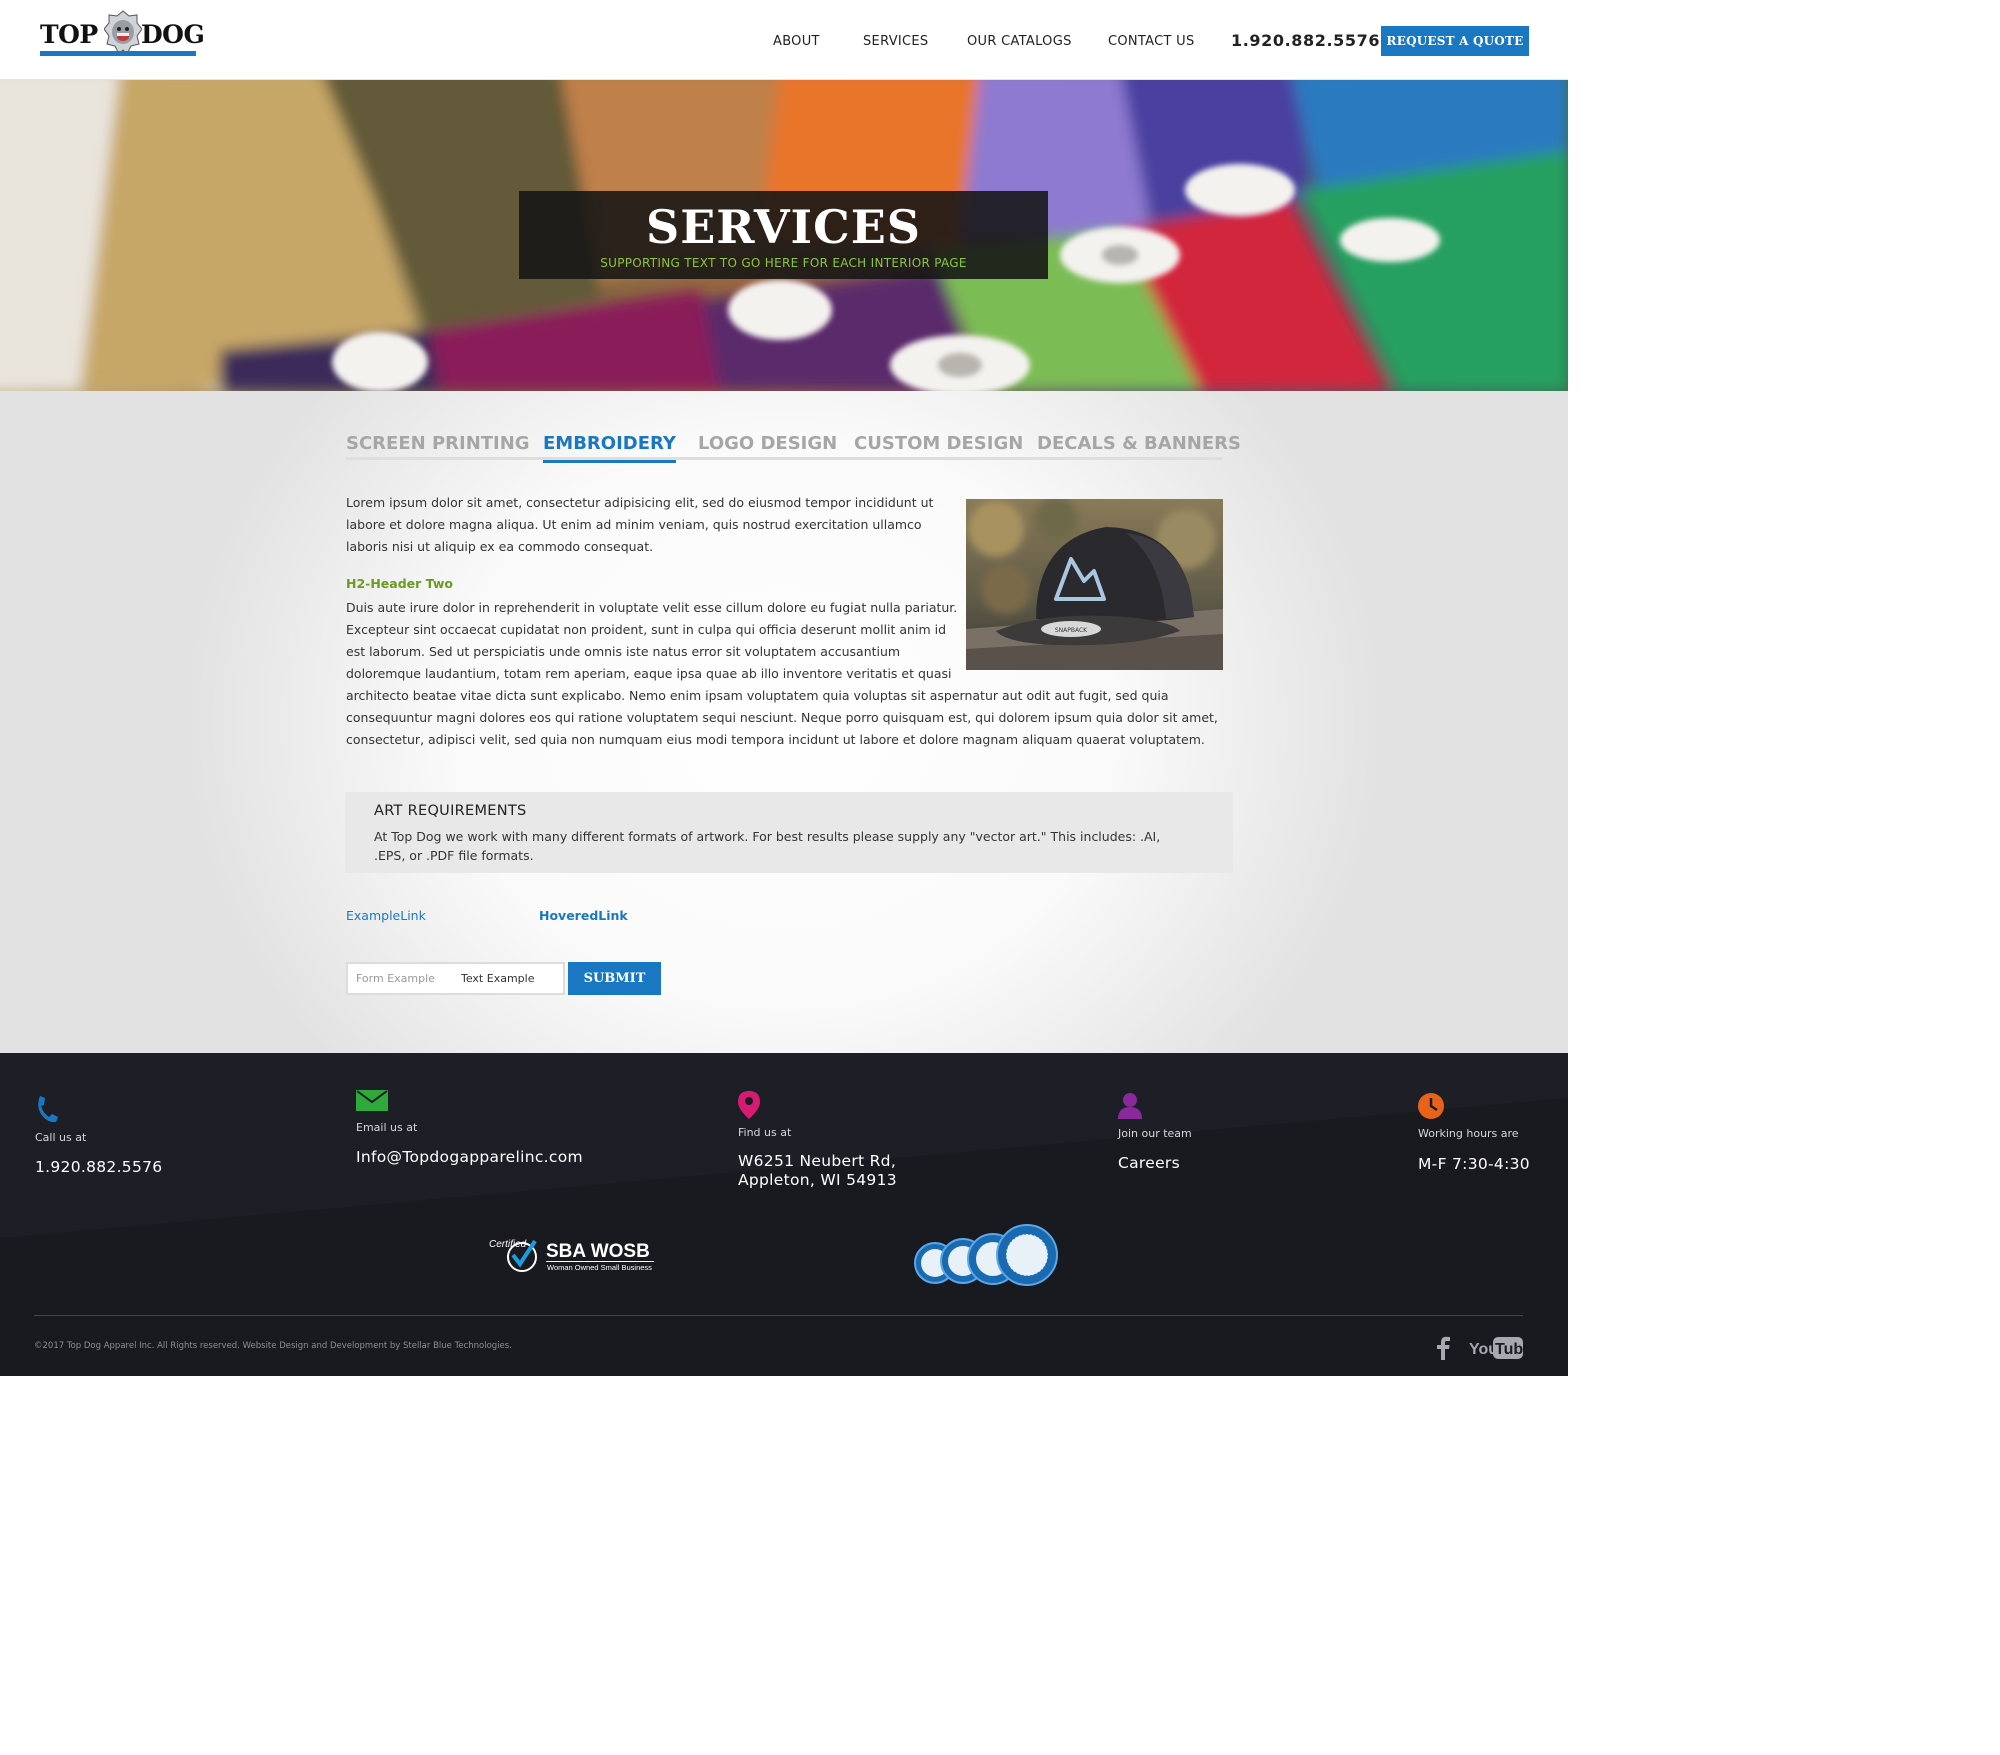 The height and width of the screenshot is (1755, 2000). What do you see at coordinates (1130, 1106) in the screenshot?
I see `person-icon` at bounding box center [1130, 1106].